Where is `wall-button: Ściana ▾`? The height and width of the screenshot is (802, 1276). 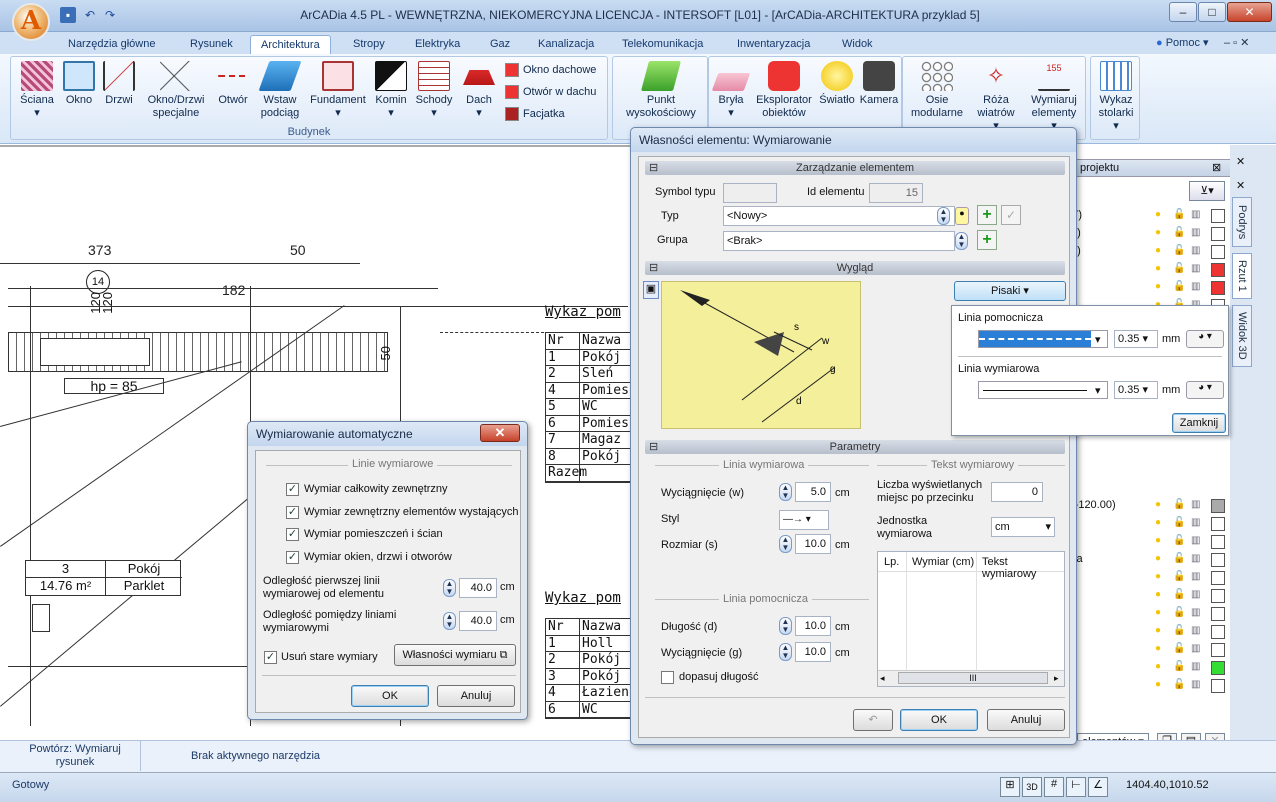
wall-button: Ściana ▾ is located at coordinates (37, 90).